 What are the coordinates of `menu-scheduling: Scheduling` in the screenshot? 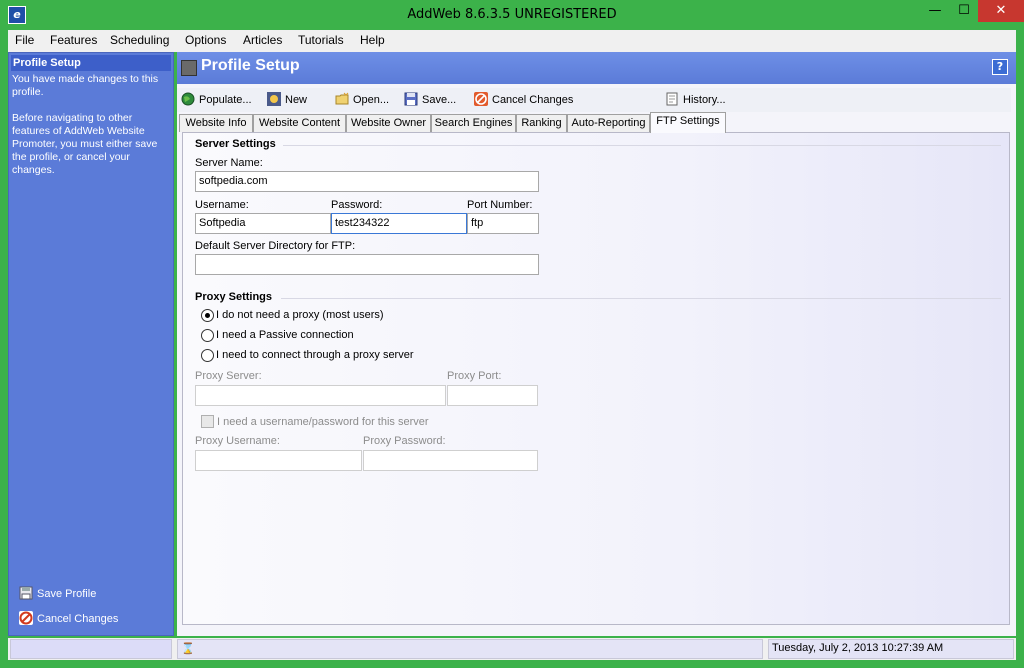 It's located at (139, 40).